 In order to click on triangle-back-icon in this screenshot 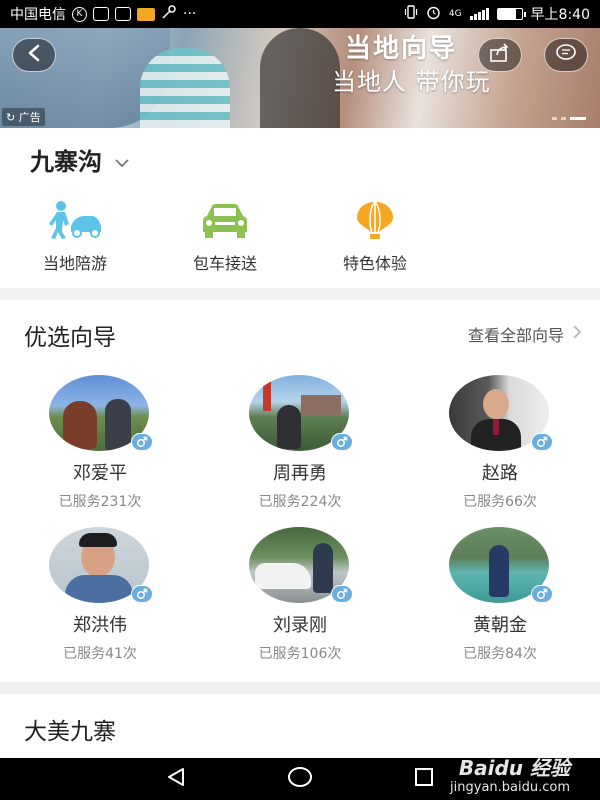, I will do `click(176, 777)`.